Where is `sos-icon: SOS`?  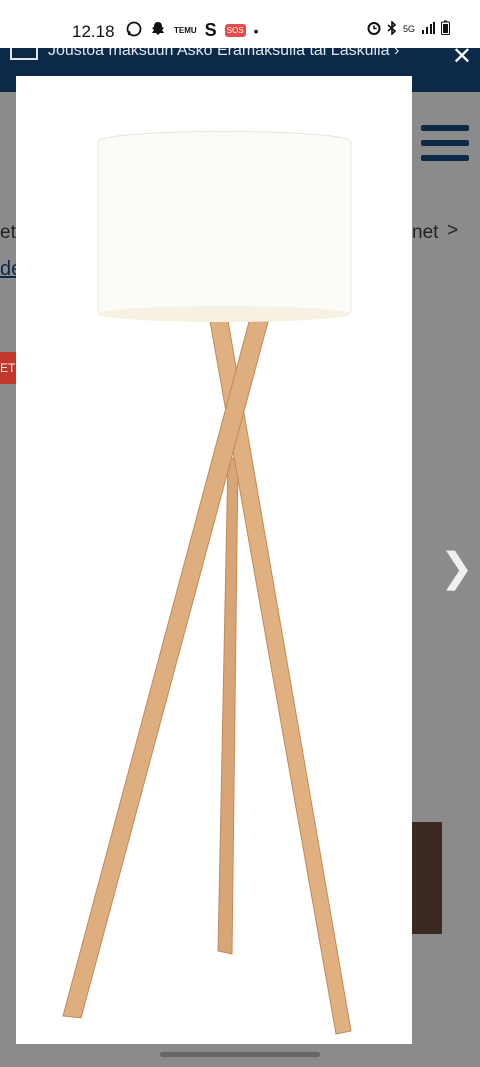 sos-icon: SOS is located at coordinates (235, 30).